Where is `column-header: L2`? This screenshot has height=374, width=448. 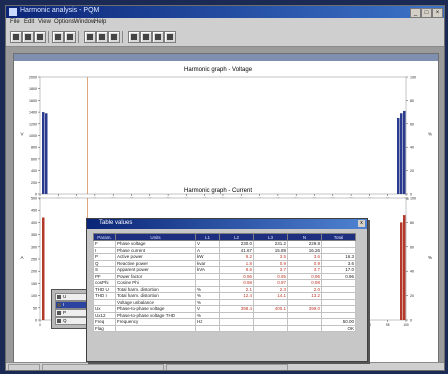
column-header: L2 is located at coordinates (236, 237).